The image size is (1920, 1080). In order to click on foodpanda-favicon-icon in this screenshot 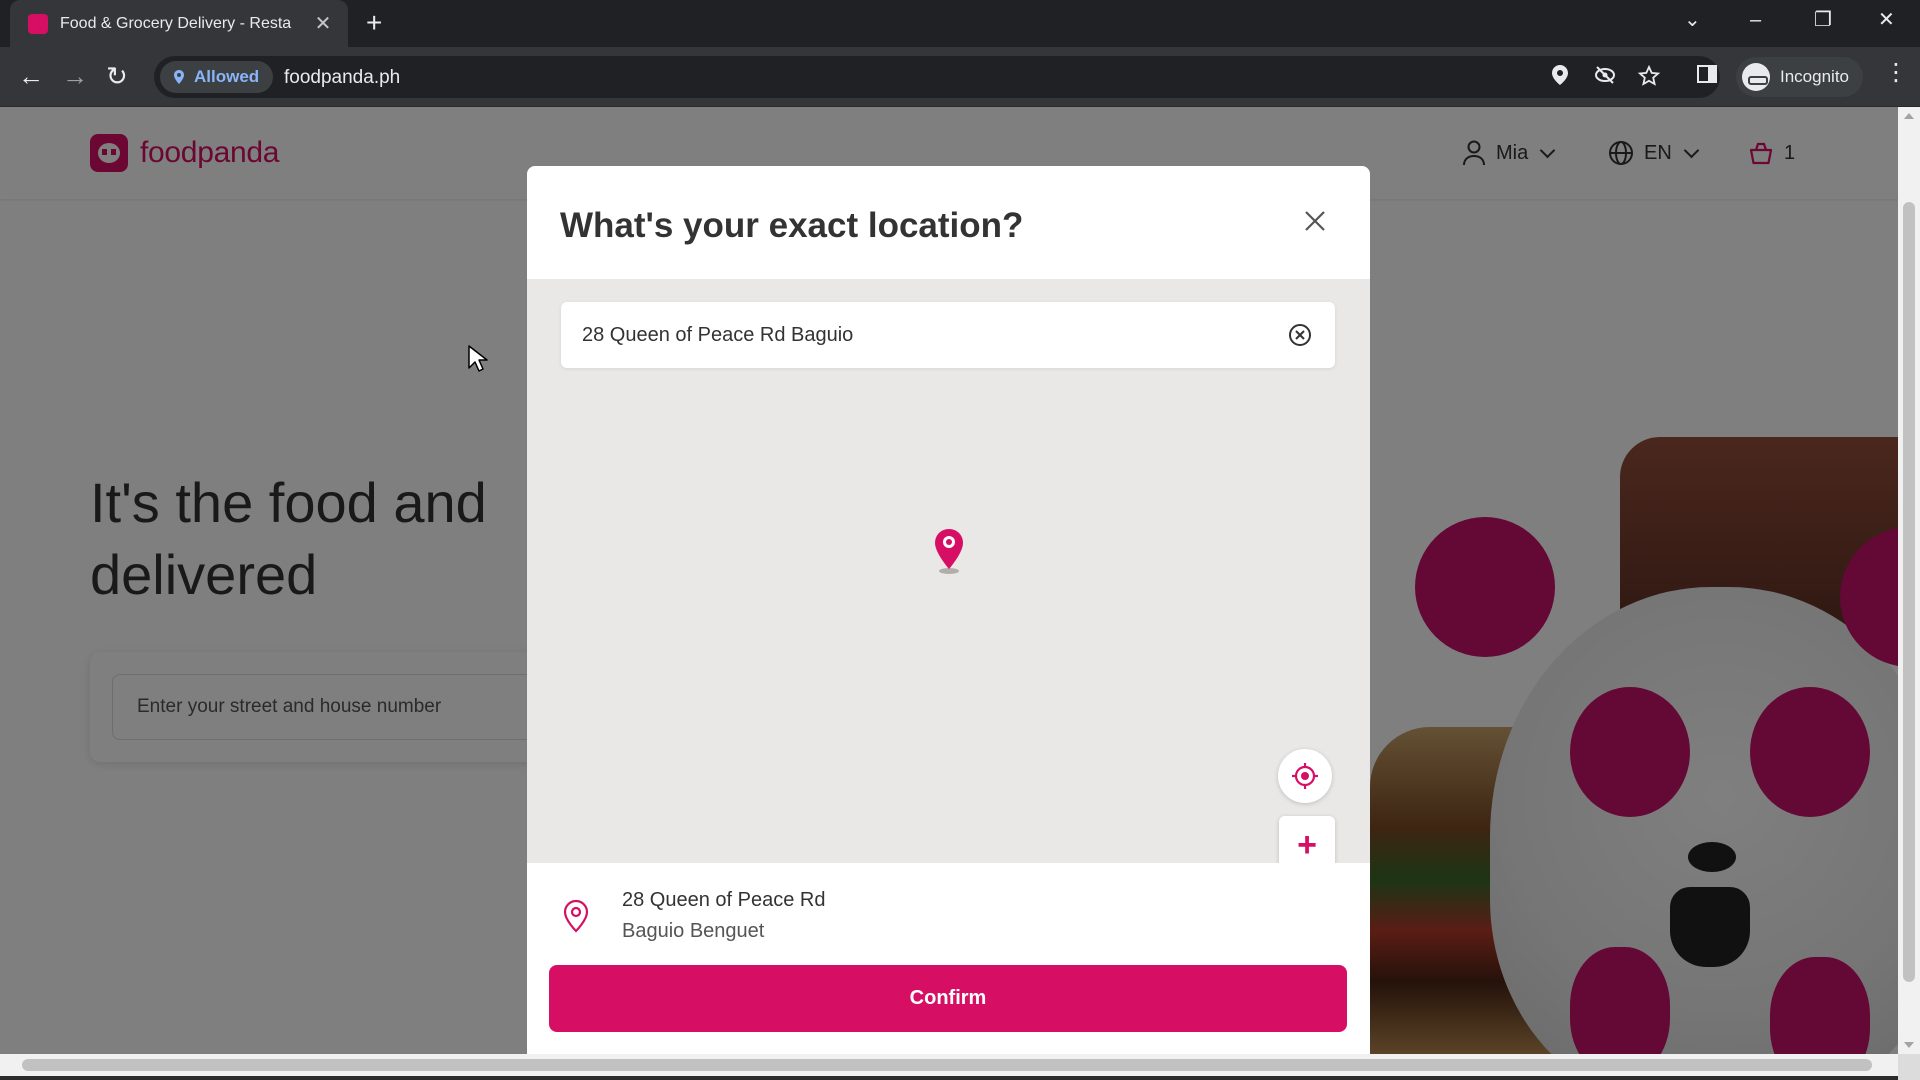, I will do `click(38, 23)`.